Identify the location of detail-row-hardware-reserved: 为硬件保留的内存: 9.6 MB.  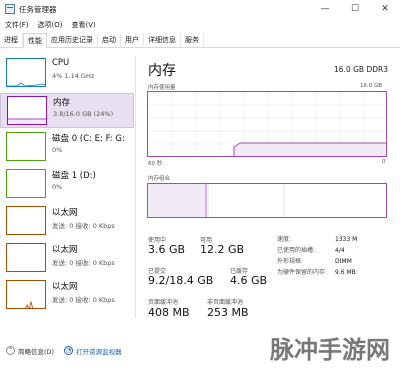
(334, 272).